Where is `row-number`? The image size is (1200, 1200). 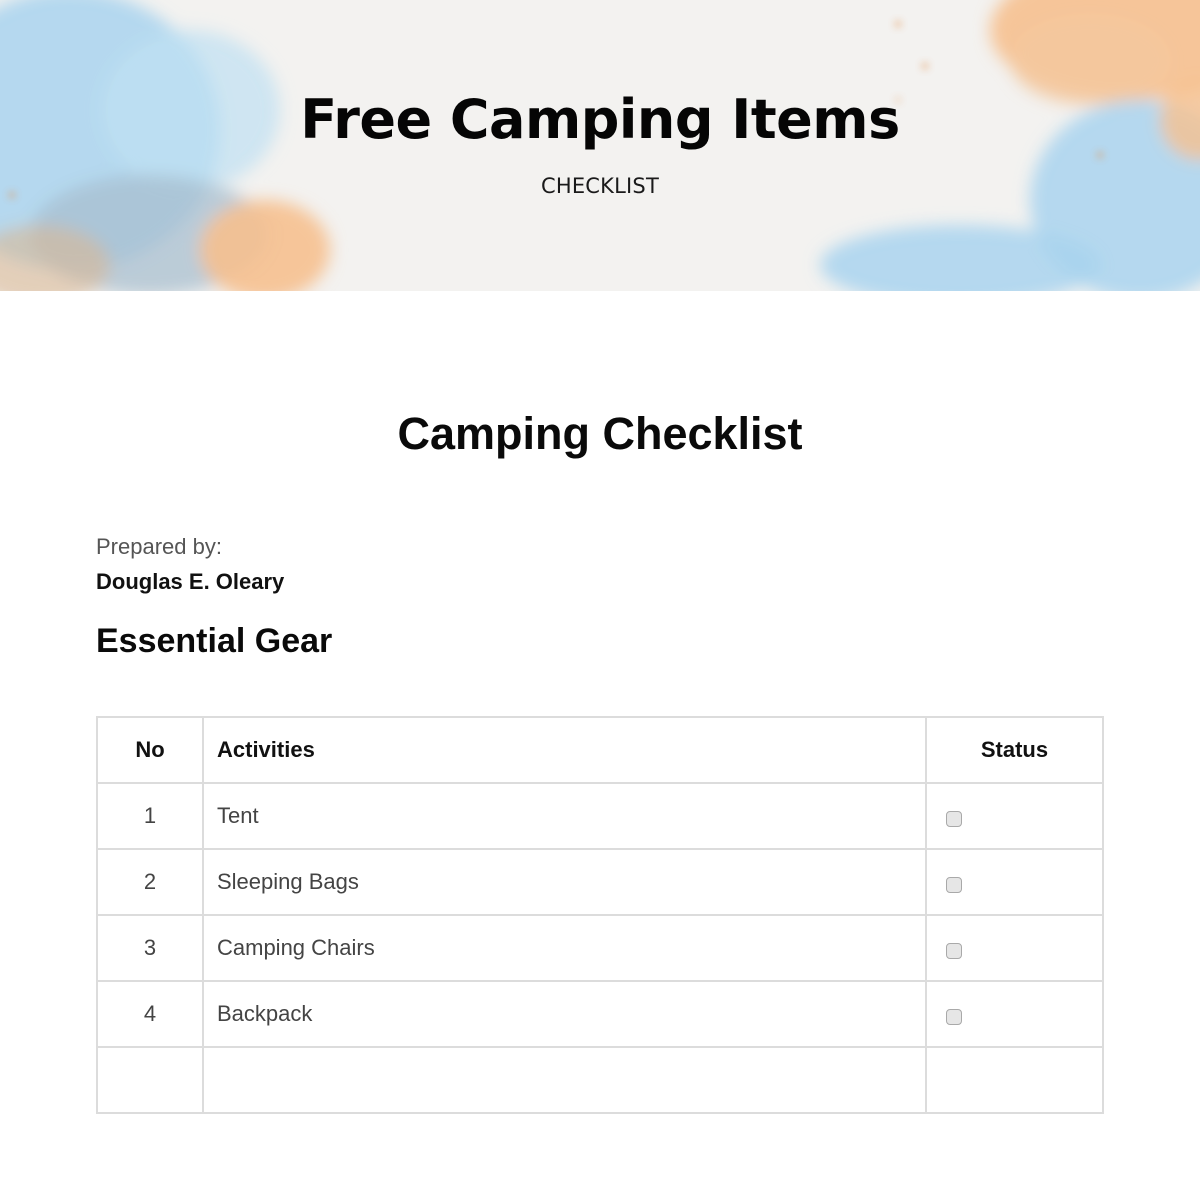 row-number is located at coordinates (150, 1080).